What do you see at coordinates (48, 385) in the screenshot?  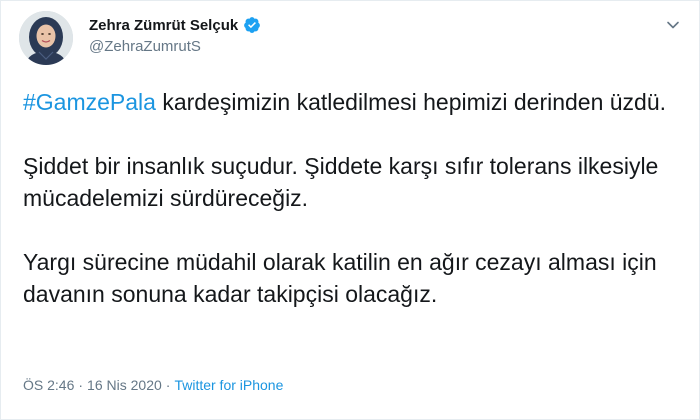 I see `tweet-time: ÖS 2:46` at bounding box center [48, 385].